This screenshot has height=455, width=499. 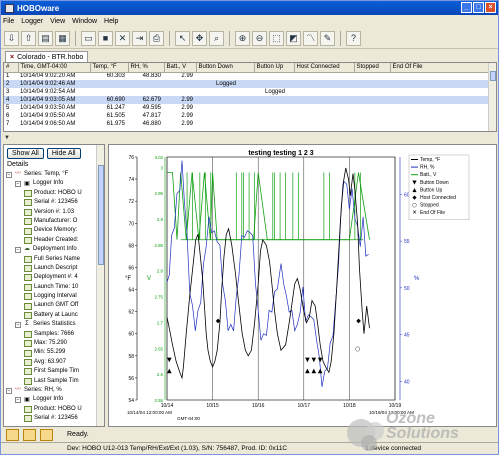 I want to click on table-row: 7 10/14/04 9:06:50 AM 61.975 46.880 2.99, so click(x=247, y=124).